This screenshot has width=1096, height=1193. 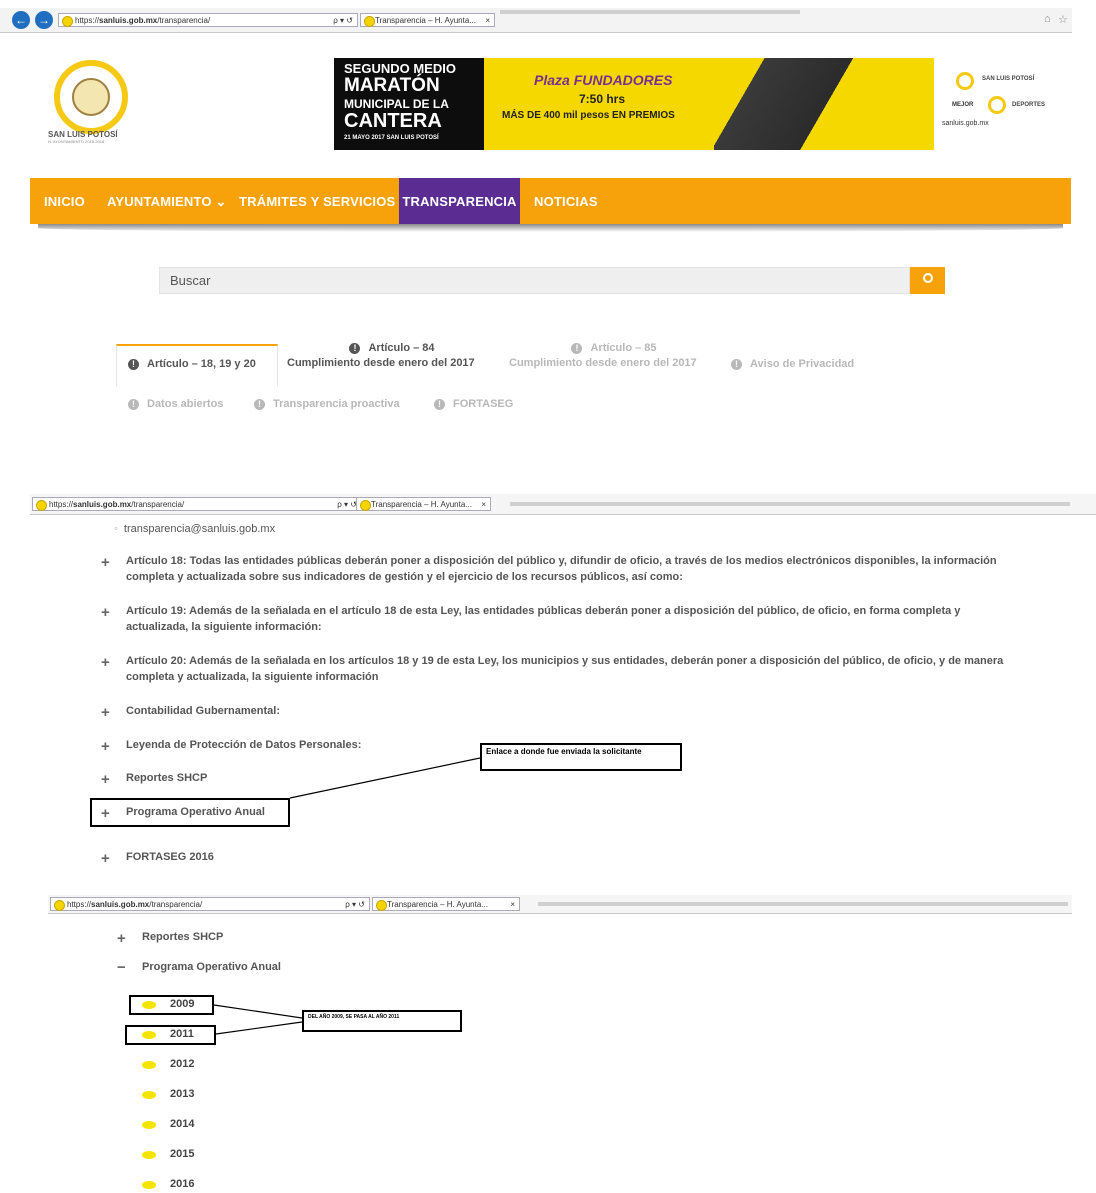 What do you see at coordinates (803, 904) in the screenshot?
I see `chrome-strip` at bounding box center [803, 904].